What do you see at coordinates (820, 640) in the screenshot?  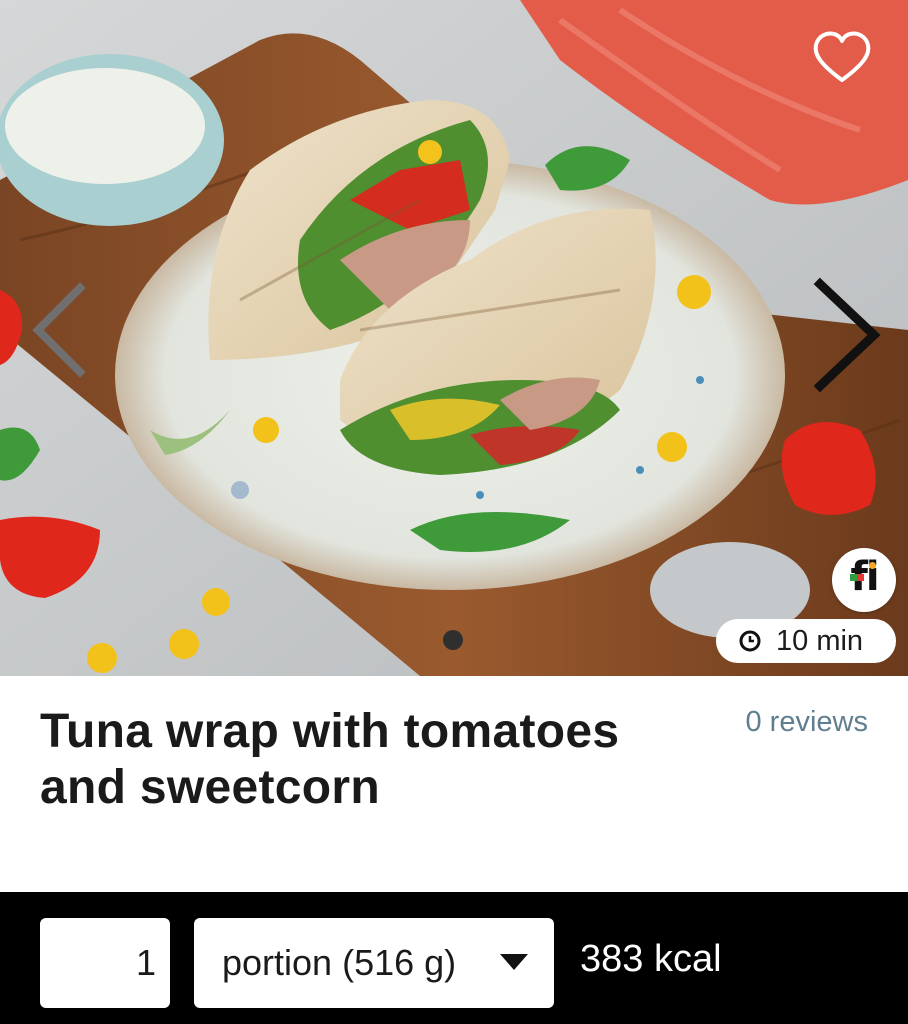 I see `cook-time-text: 10 min` at bounding box center [820, 640].